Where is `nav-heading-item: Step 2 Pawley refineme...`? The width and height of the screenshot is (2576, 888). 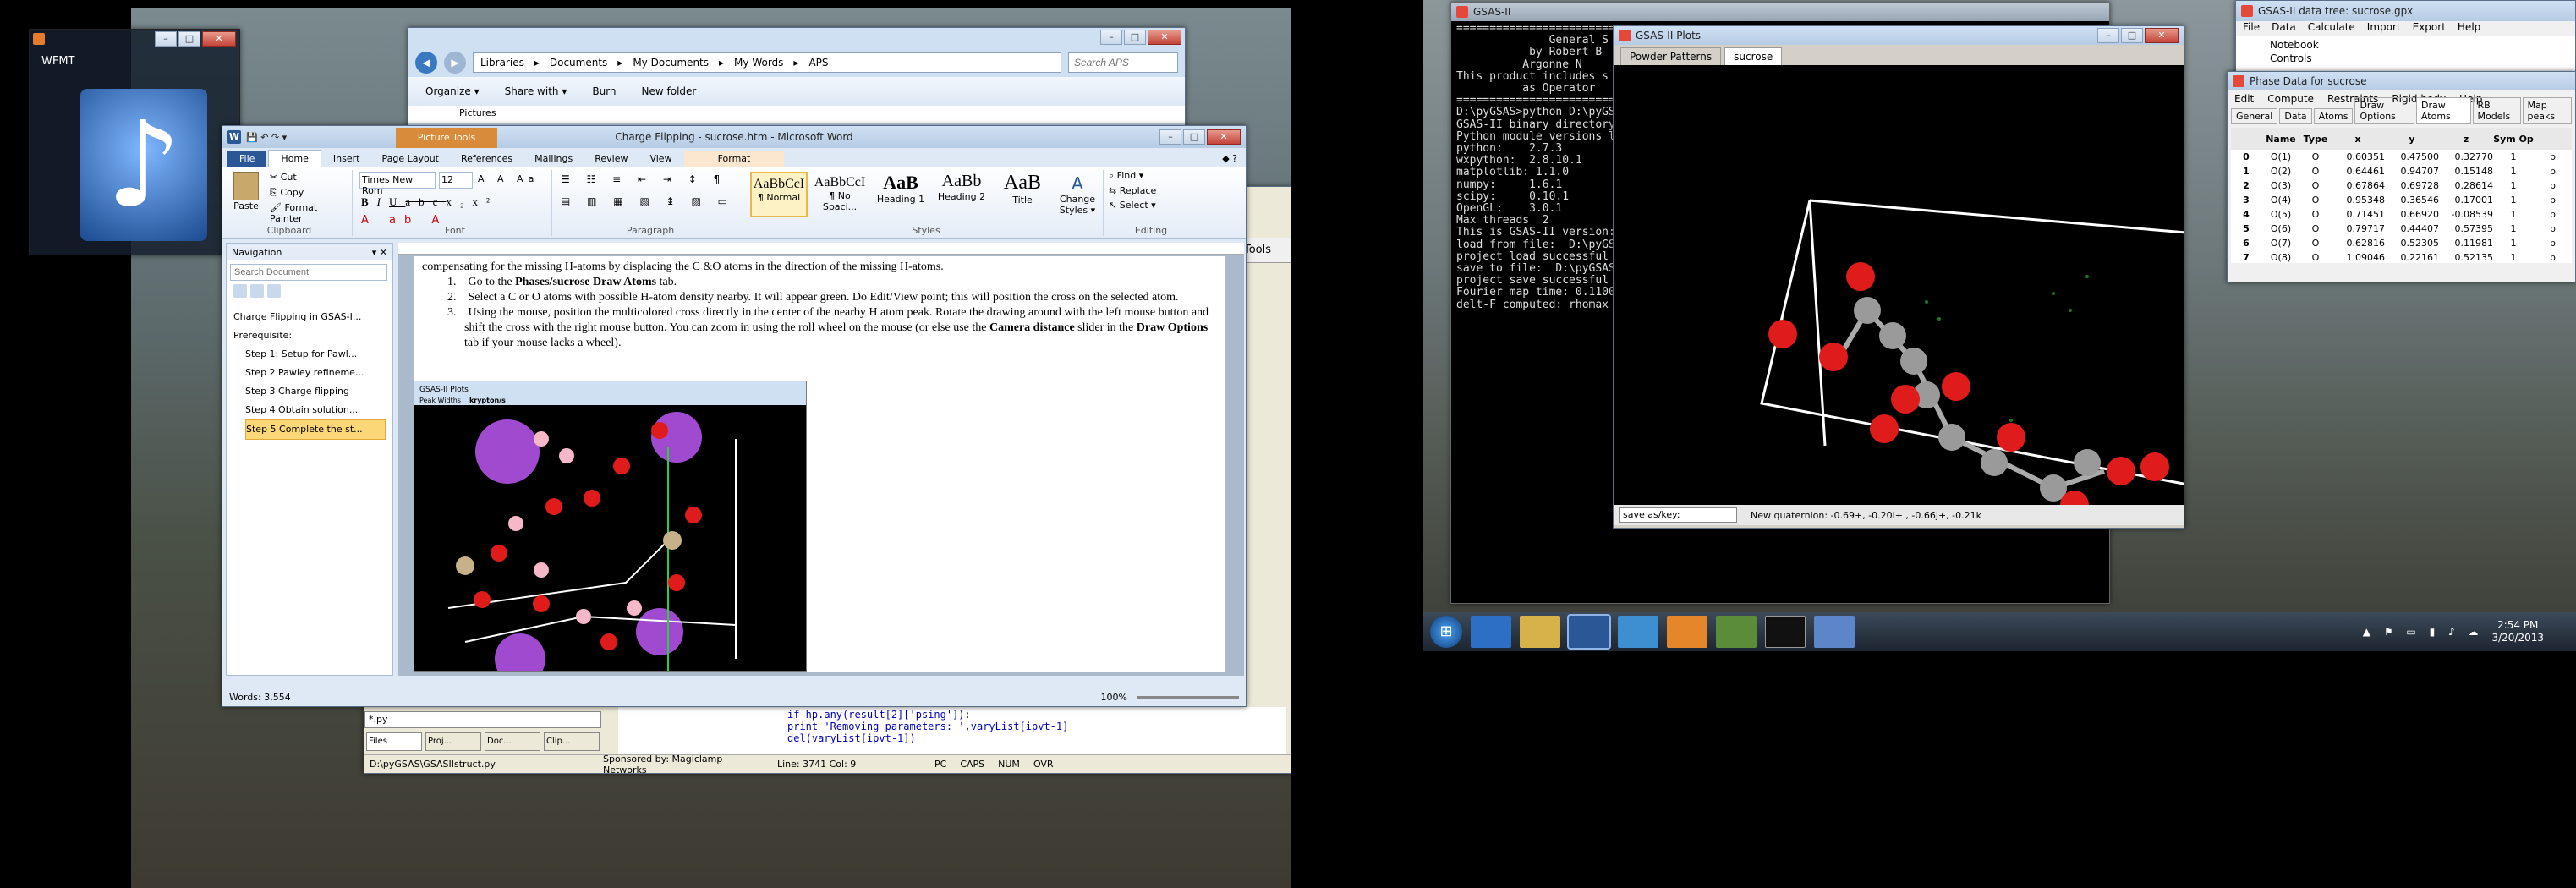
nav-heading-item: Step 2 Pawley refineme... is located at coordinates (309, 373).